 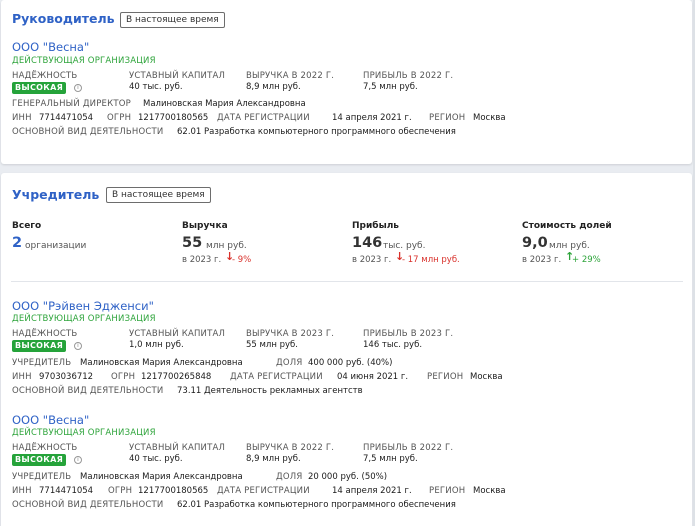 I want to click on stat-revenue-value: 55, so click(x=192, y=243).